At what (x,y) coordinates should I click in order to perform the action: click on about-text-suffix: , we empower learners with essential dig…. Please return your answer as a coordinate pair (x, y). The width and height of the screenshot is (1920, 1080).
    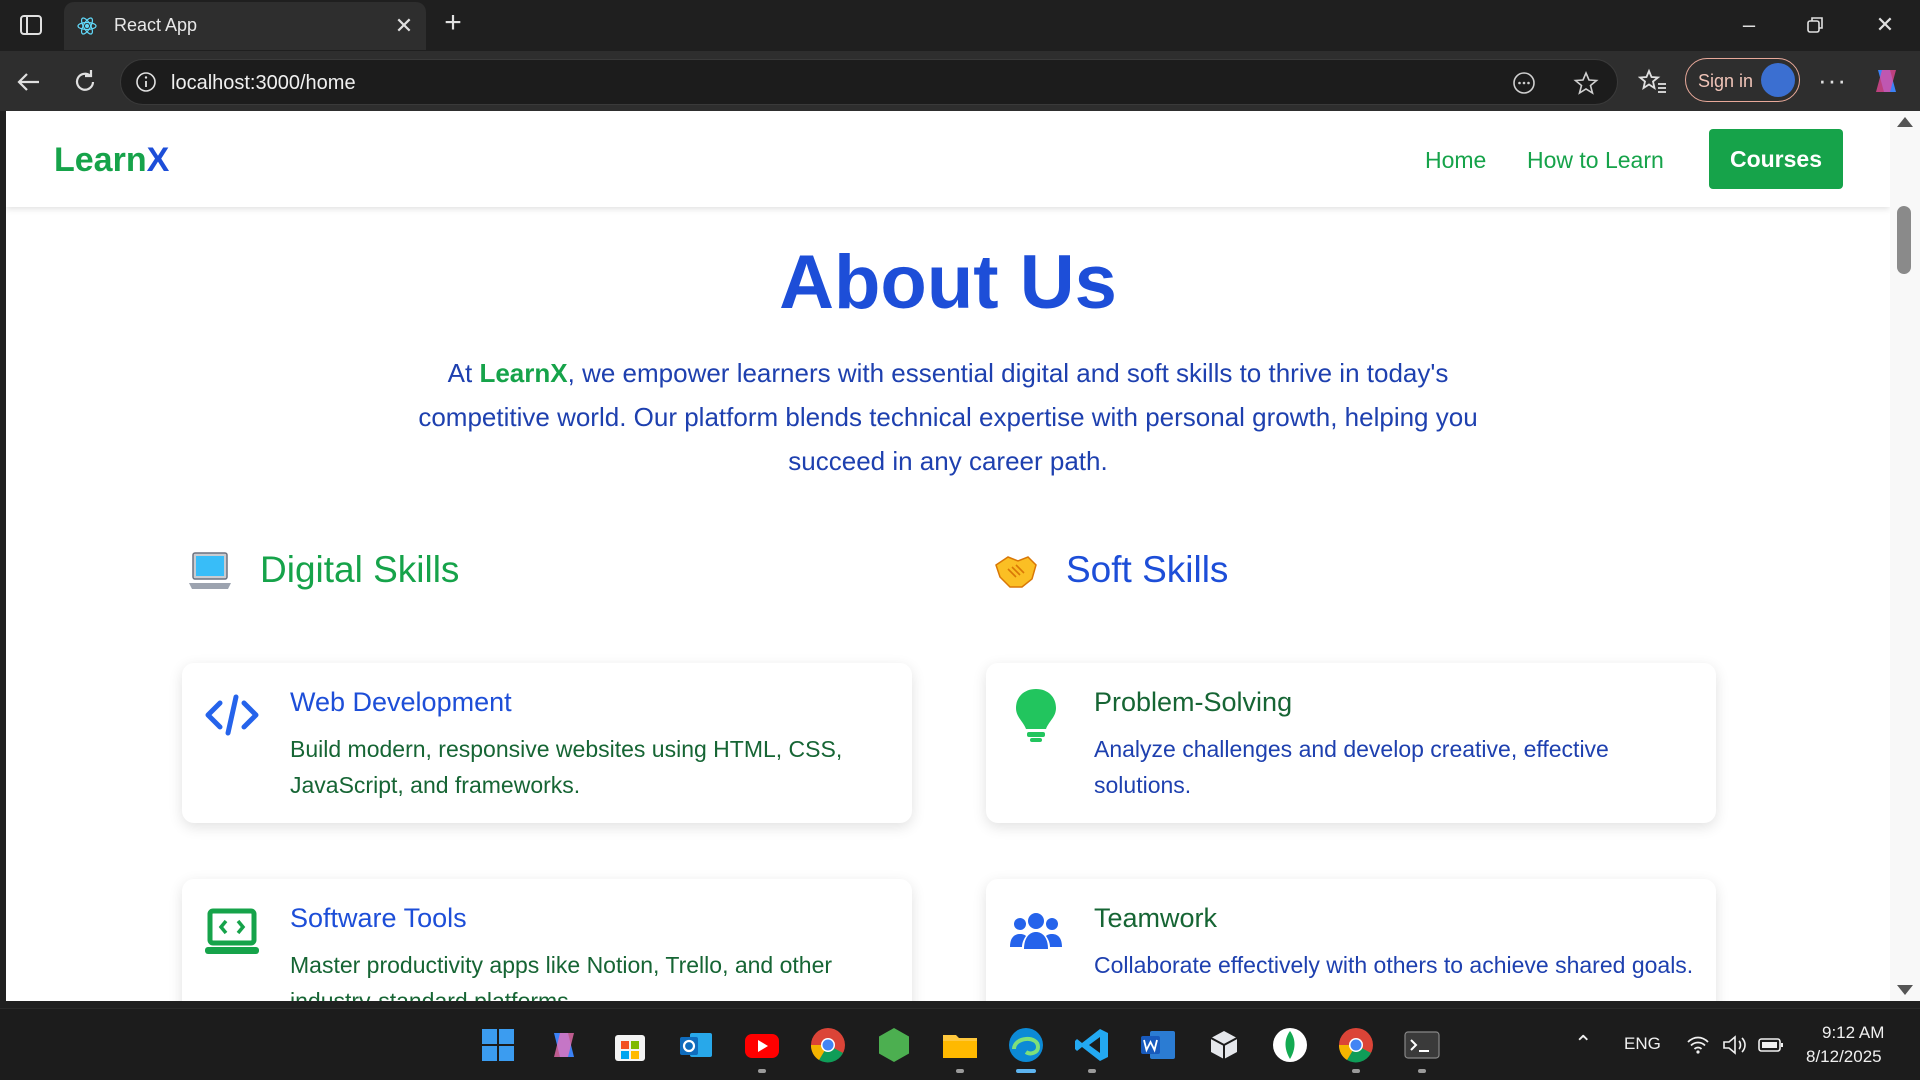
    Looking at the image, I should click on (948, 417).